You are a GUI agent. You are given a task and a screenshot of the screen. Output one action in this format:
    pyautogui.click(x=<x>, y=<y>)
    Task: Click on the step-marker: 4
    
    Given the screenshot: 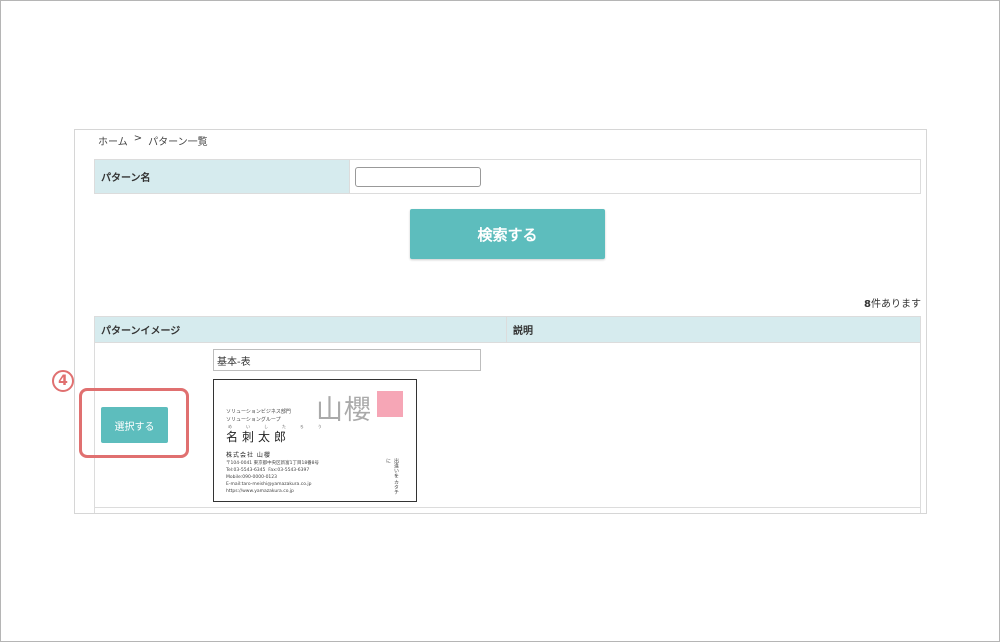 What is the action you would take?
    pyautogui.click(x=63, y=381)
    